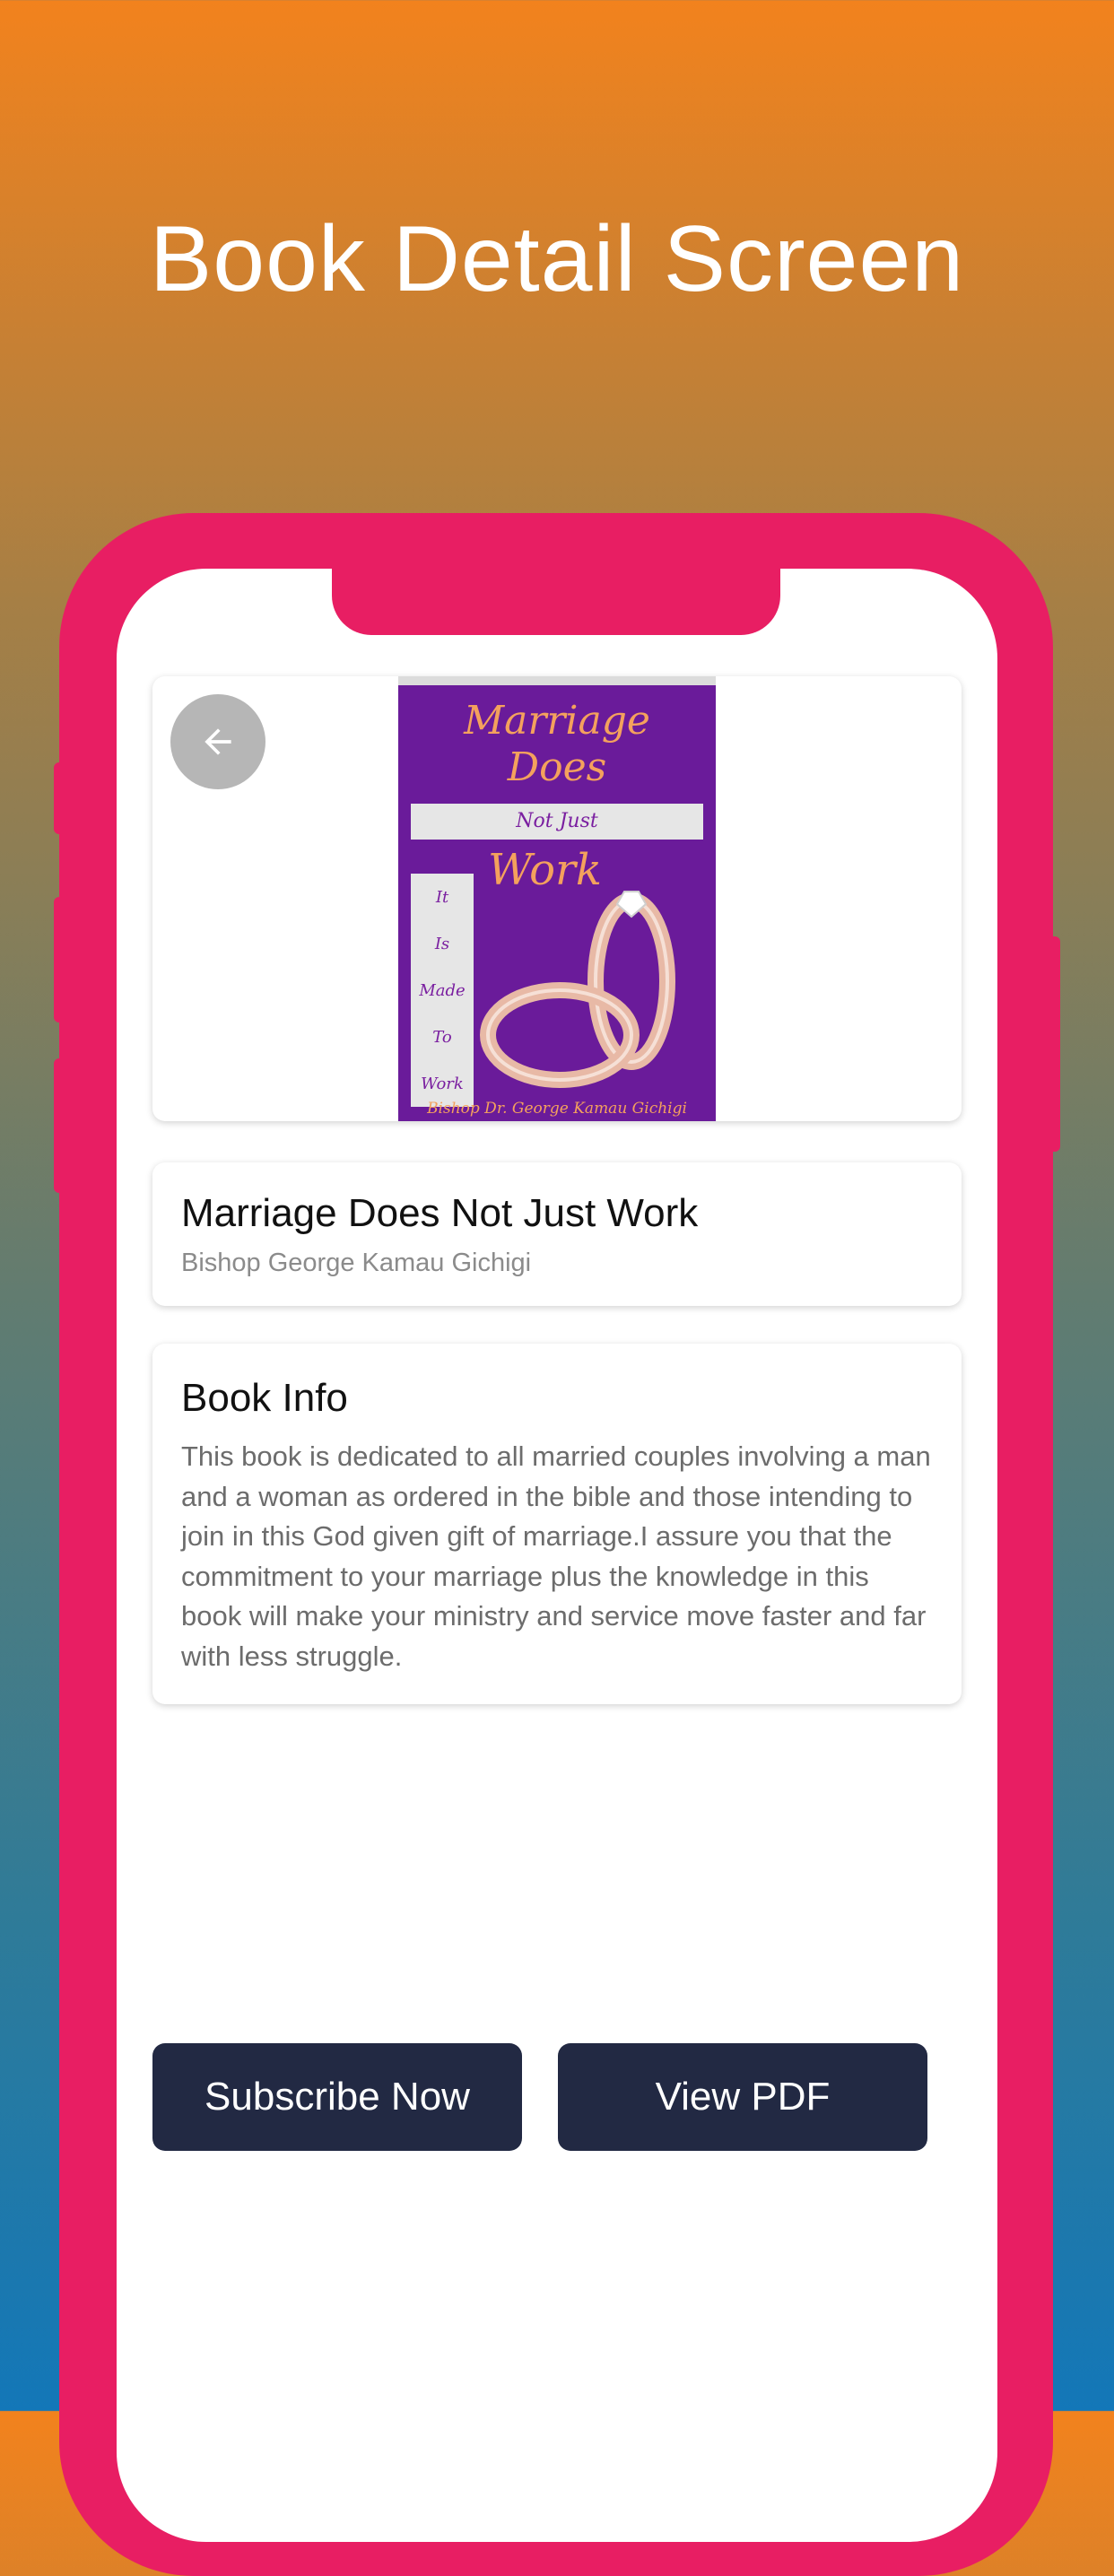 Image resolution: width=1114 pixels, height=2576 pixels. Describe the element at coordinates (442, 1037) in the screenshot. I see `cover-side-word: To` at that location.